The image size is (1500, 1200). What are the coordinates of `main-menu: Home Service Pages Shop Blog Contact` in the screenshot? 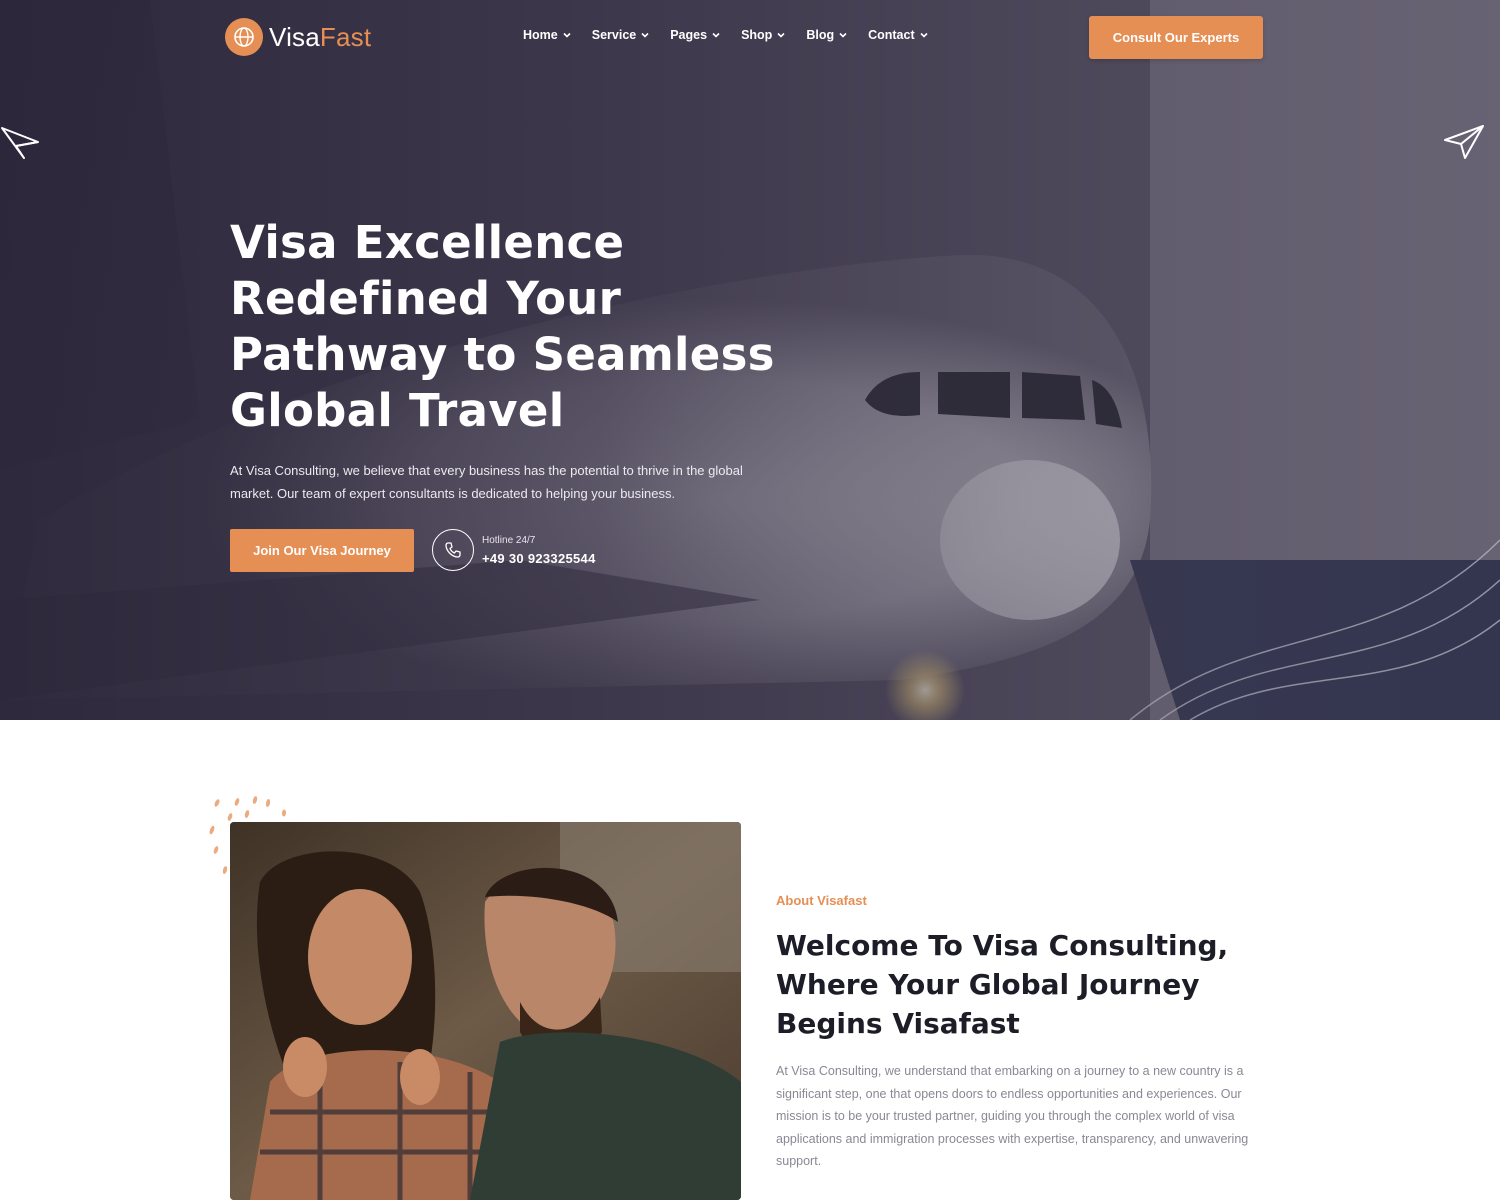 It's located at (726, 35).